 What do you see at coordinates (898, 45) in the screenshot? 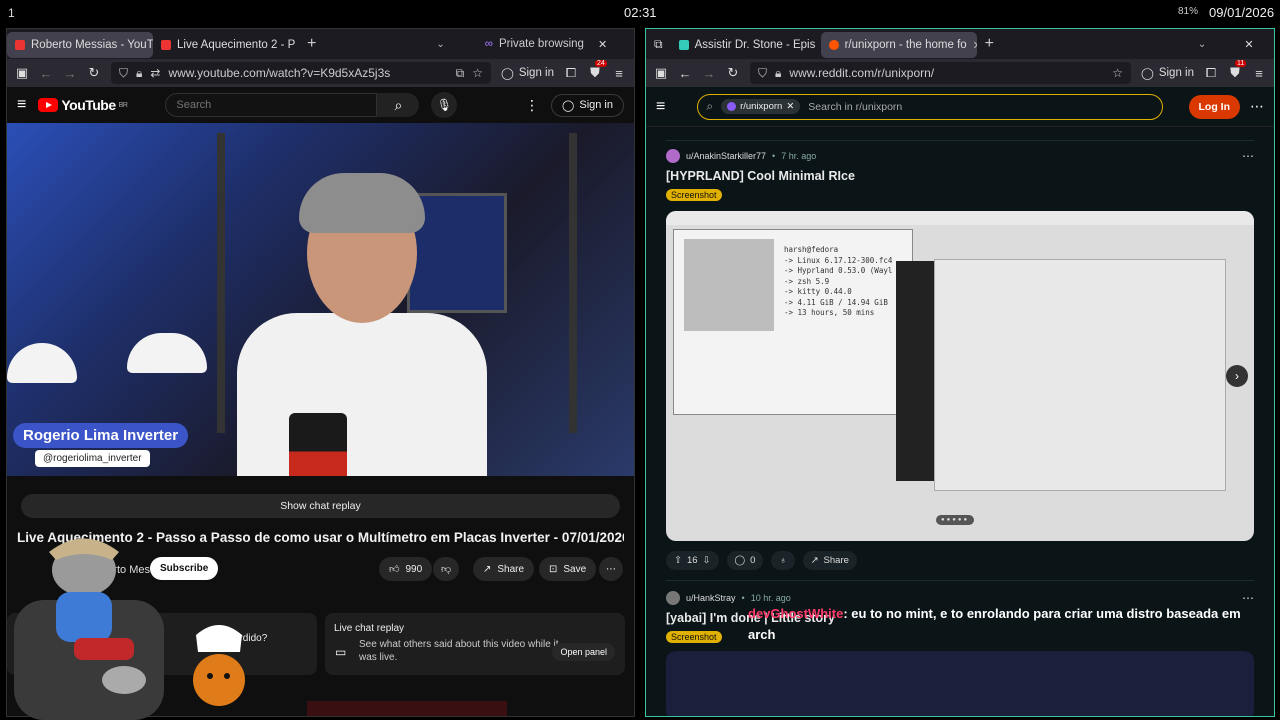
I see `tab-unixporn: r/unixporn - the home fo ✕` at bounding box center [898, 45].